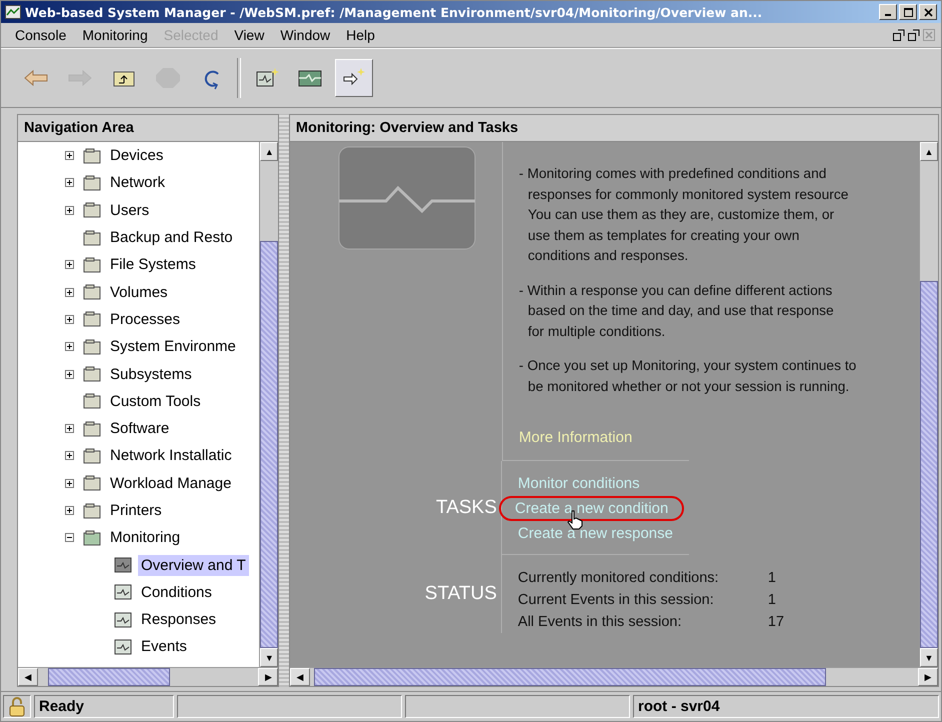 Image resolution: width=942 pixels, height=722 pixels. I want to click on tree-item: Volumes, so click(139, 292).